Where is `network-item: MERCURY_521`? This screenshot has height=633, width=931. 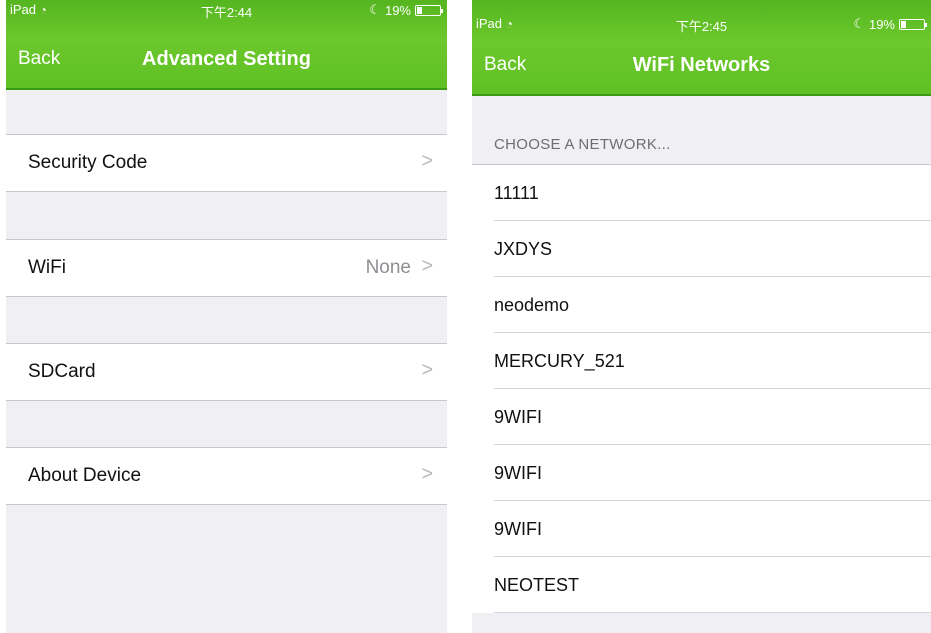 network-item: MERCURY_521 is located at coordinates (701, 361).